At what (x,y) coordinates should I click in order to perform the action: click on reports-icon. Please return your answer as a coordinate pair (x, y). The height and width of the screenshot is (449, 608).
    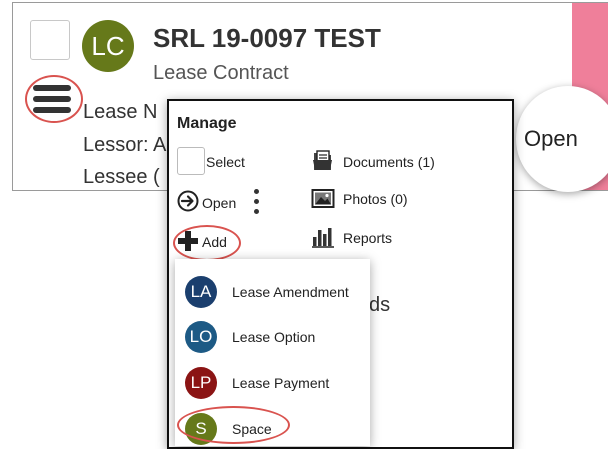
    Looking at the image, I should click on (323, 237).